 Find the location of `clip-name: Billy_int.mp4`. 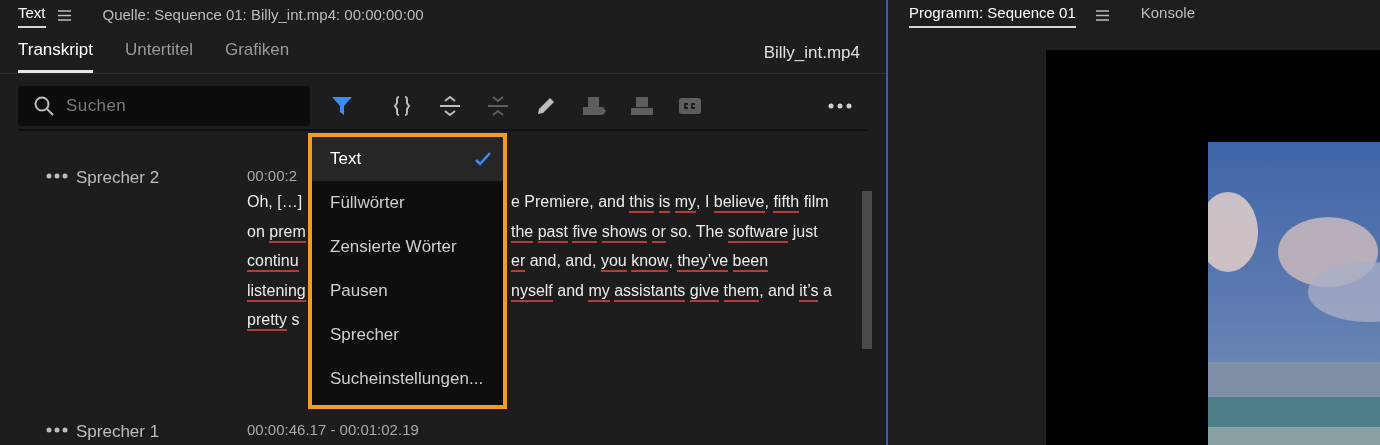

clip-name: Billy_int.mp4 is located at coordinates (812, 52).